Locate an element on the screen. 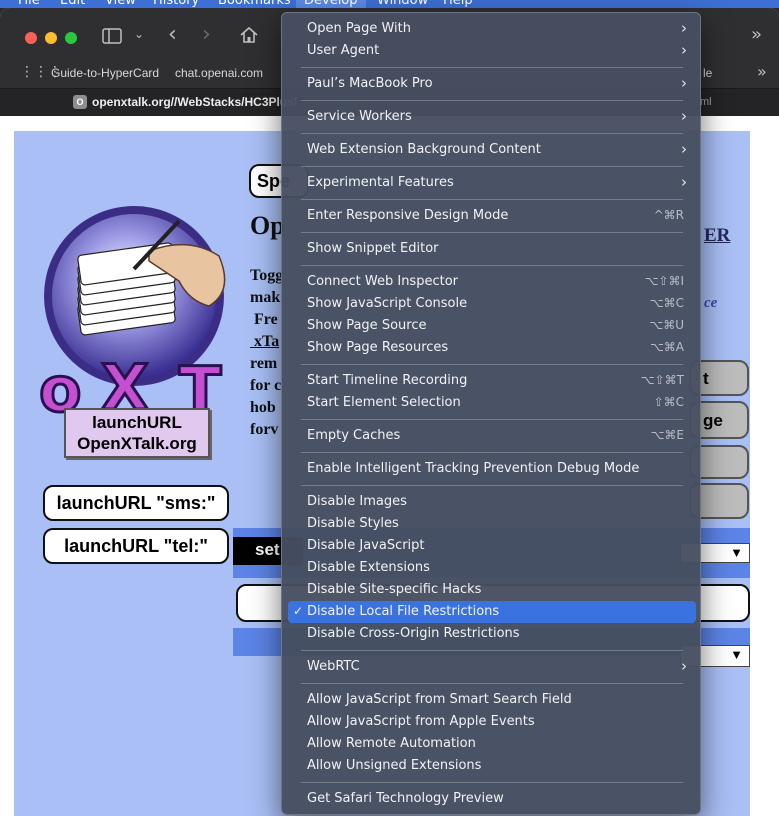  menubar-history: History is located at coordinates (176, 4).